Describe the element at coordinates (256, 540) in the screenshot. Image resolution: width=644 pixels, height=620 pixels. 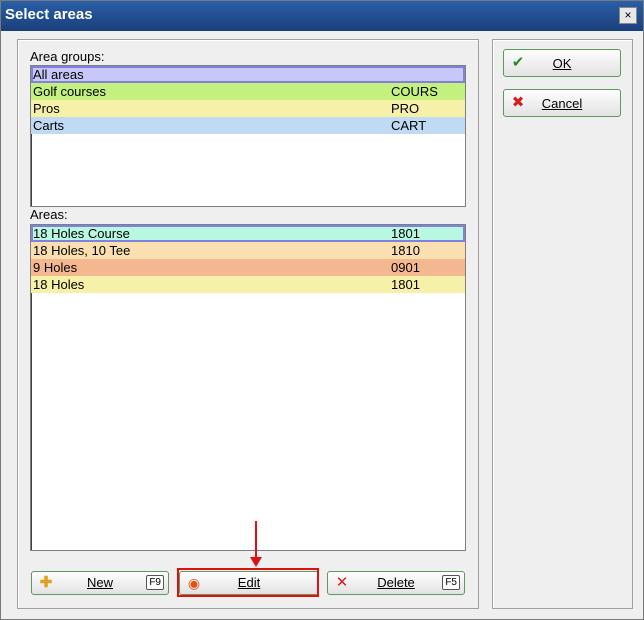
I see `annotation-arrow-line` at that location.